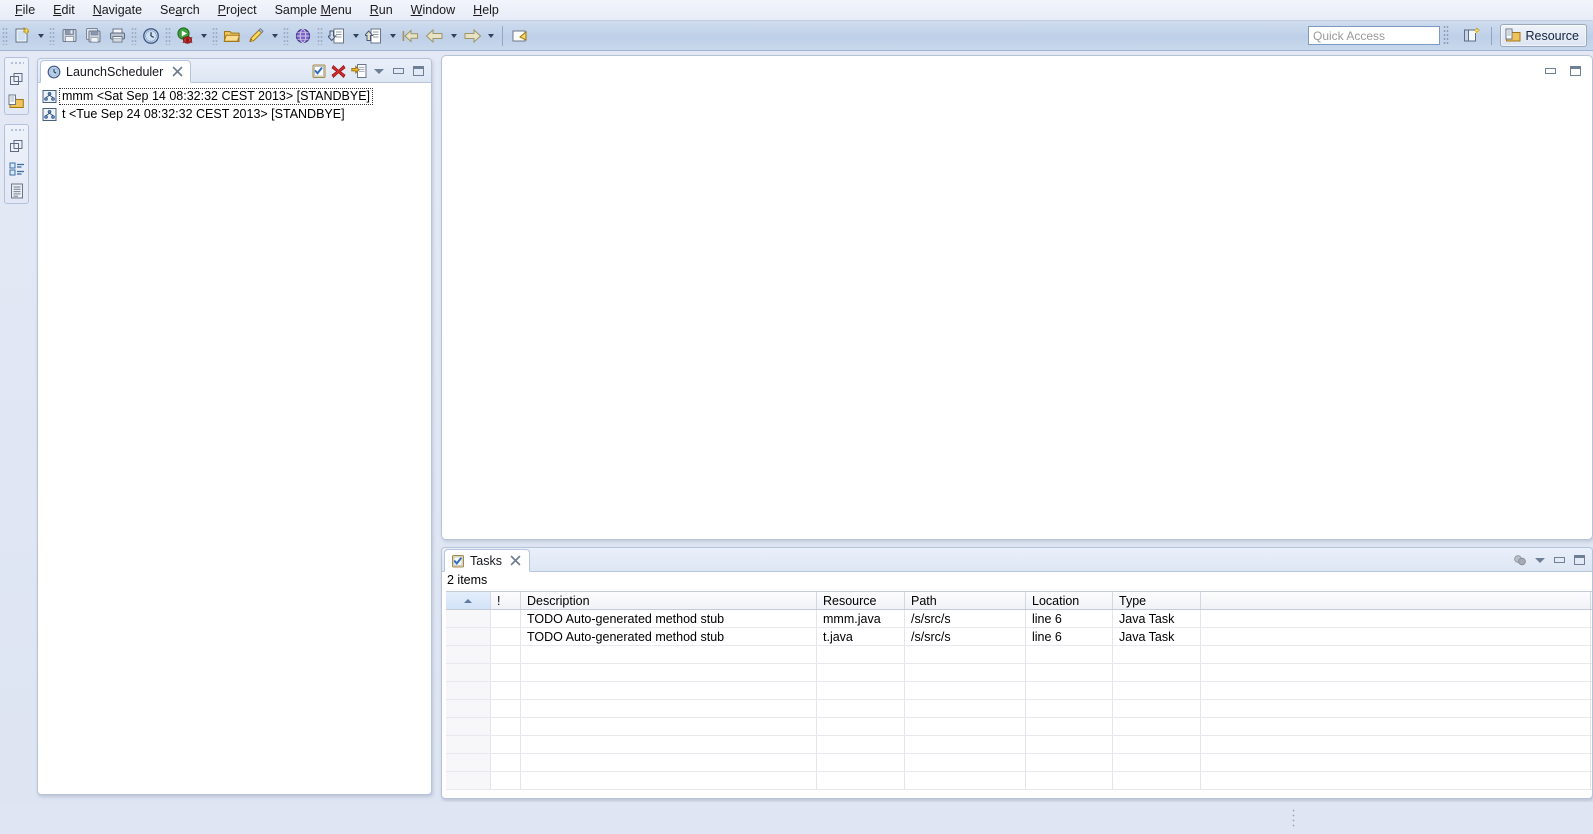 This screenshot has height=834, width=1593. What do you see at coordinates (861, 600) in the screenshot?
I see `column-header-resource: Resource` at bounding box center [861, 600].